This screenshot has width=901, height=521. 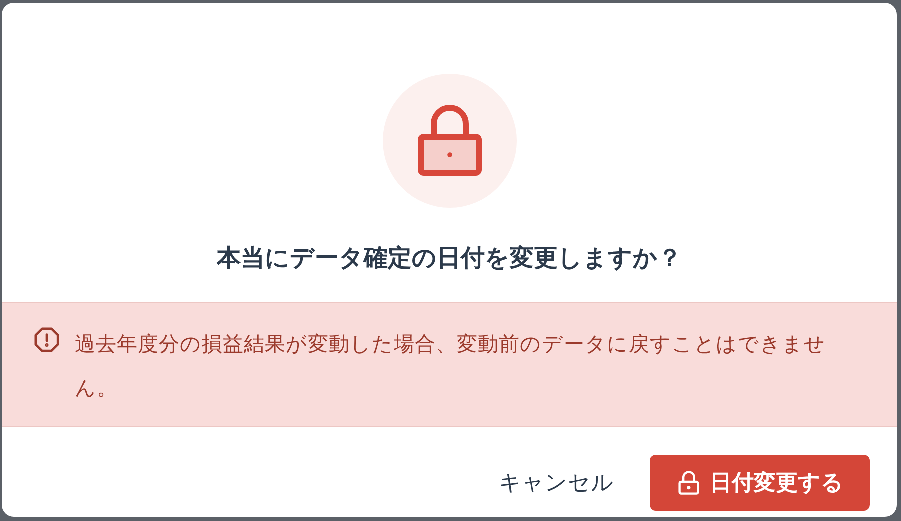 What do you see at coordinates (556, 483) in the screenshot?
I see `cancel-button: キャンセル` at bounding box center [556, 483].